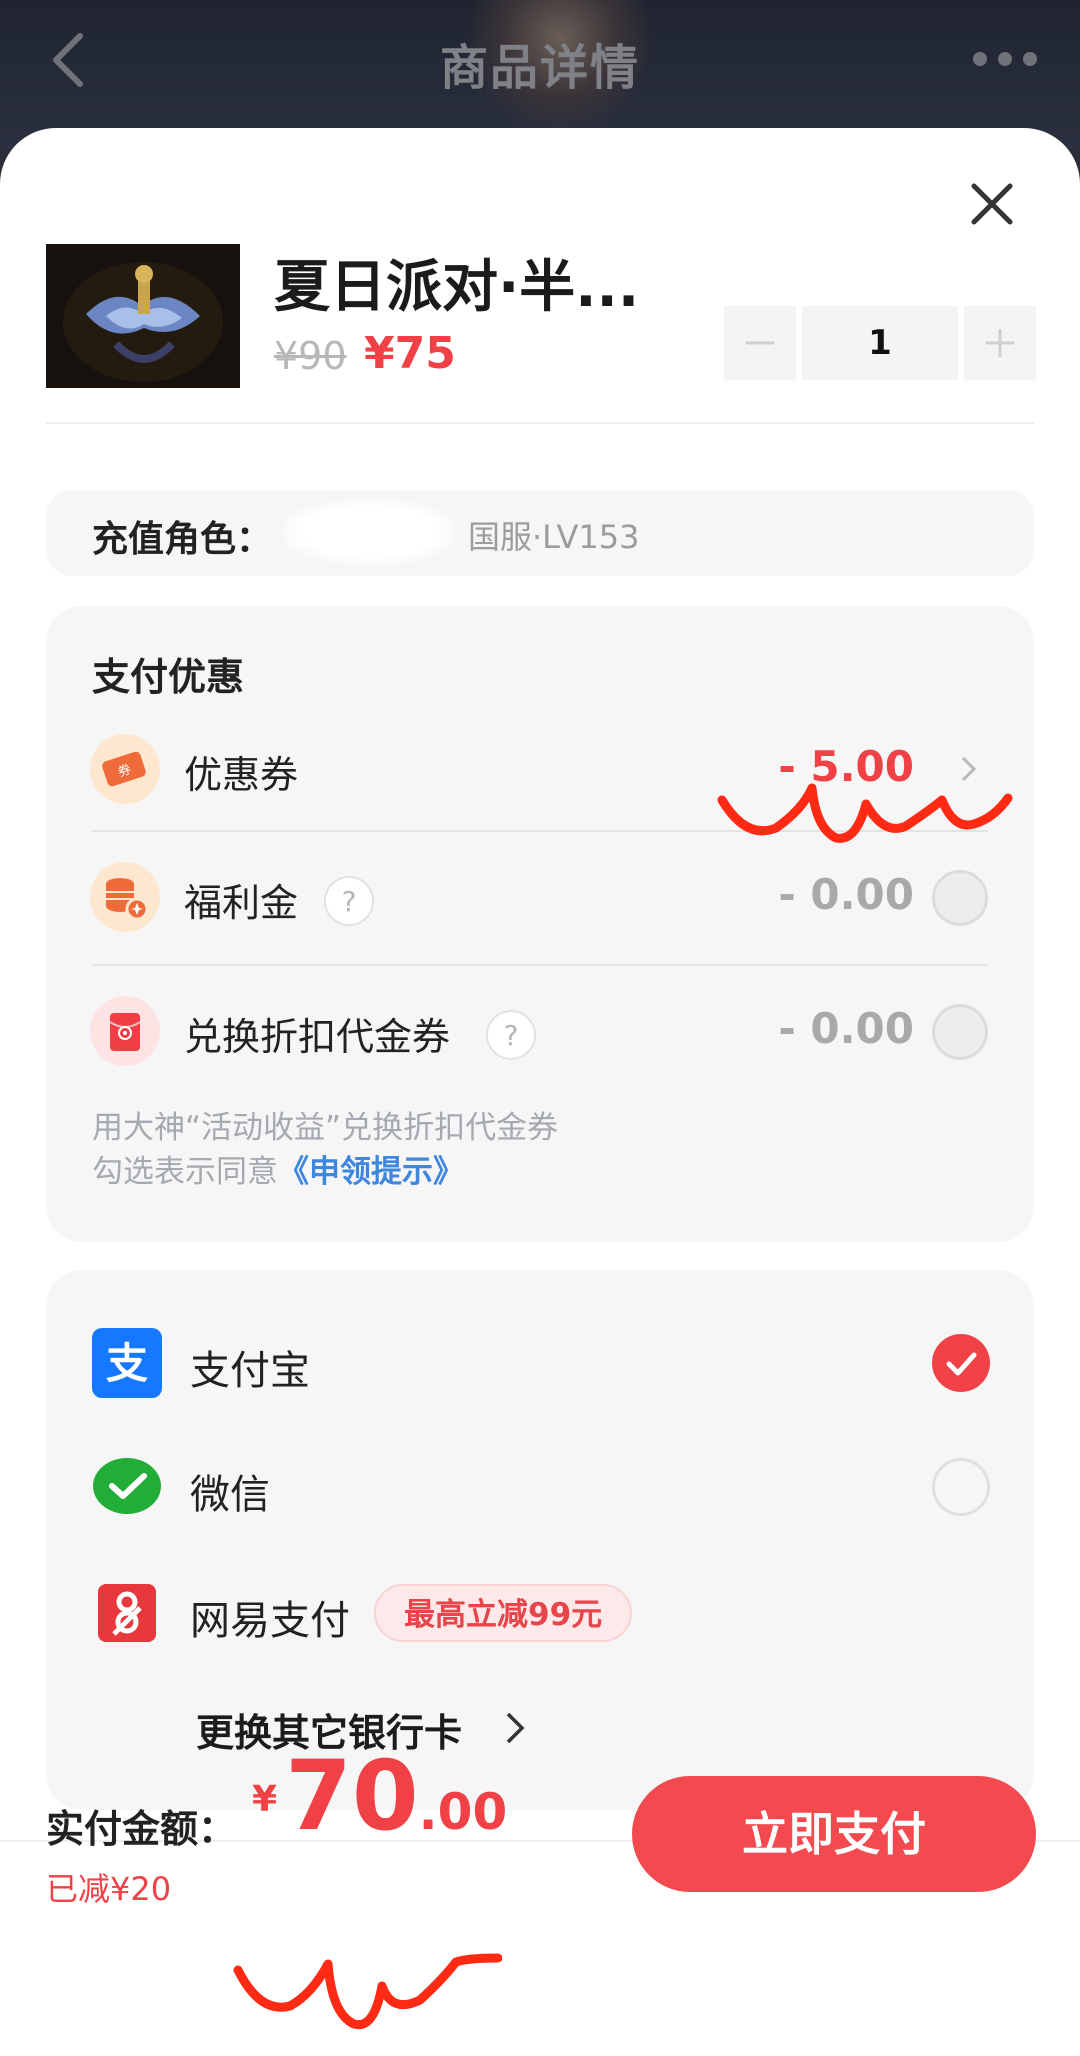 The width and height of the screenshot is (1080, 2056). What do you see at coordinates (125, 769) in the screenshot?
I see `coupon-ticket-icon: 券` at bounding box center [125, 769].